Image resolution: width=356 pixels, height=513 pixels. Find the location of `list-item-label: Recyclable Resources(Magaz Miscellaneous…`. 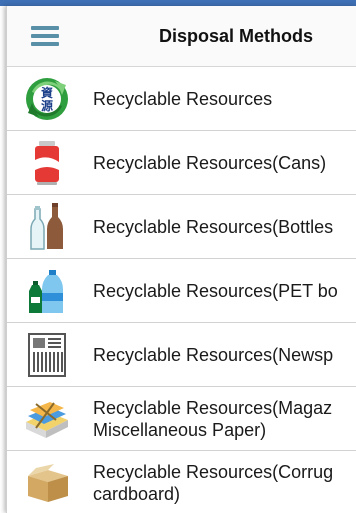

list-item-label: Recyclable Resources(Magaz Miscellaneous… is located at coordinates (213, 418).